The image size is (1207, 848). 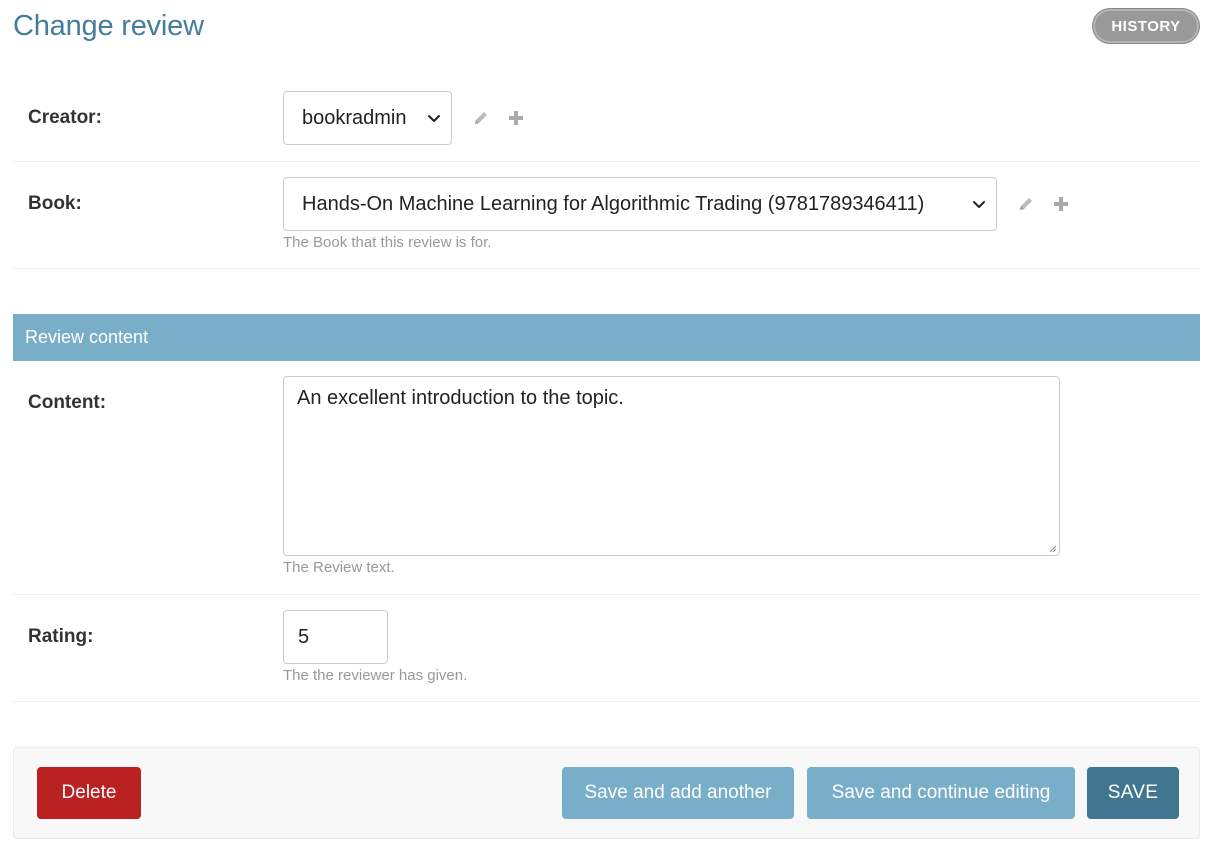 What do you see at coordinates (606, 120) in the screenshot?
I see `creator-row: Creator: bookradmin` at bounding box center [606, 120].